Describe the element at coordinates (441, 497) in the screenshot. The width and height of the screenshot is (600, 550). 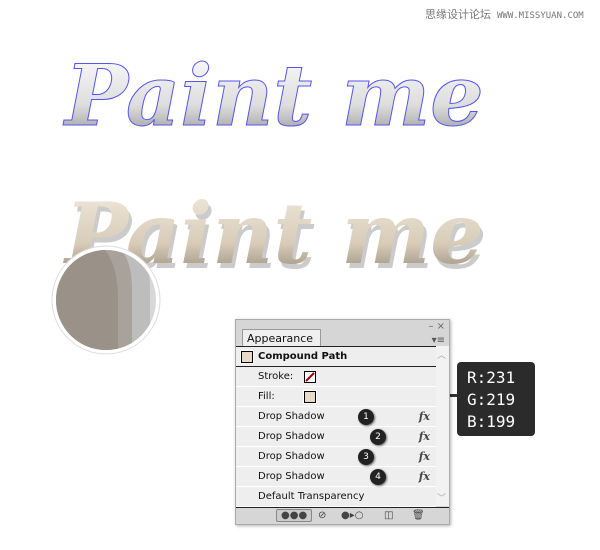
I see `scroll-down-icon: ﹀` at that location.